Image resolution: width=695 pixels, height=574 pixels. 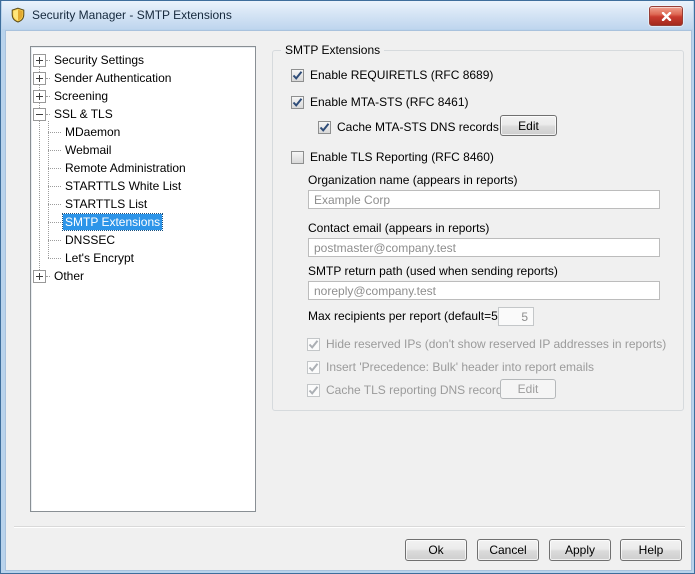 What do you see at coordinates (142, 132) in the screenshot?
I see `tree-item-mdaemon: MDaemon` at bounding box center [142, 132].